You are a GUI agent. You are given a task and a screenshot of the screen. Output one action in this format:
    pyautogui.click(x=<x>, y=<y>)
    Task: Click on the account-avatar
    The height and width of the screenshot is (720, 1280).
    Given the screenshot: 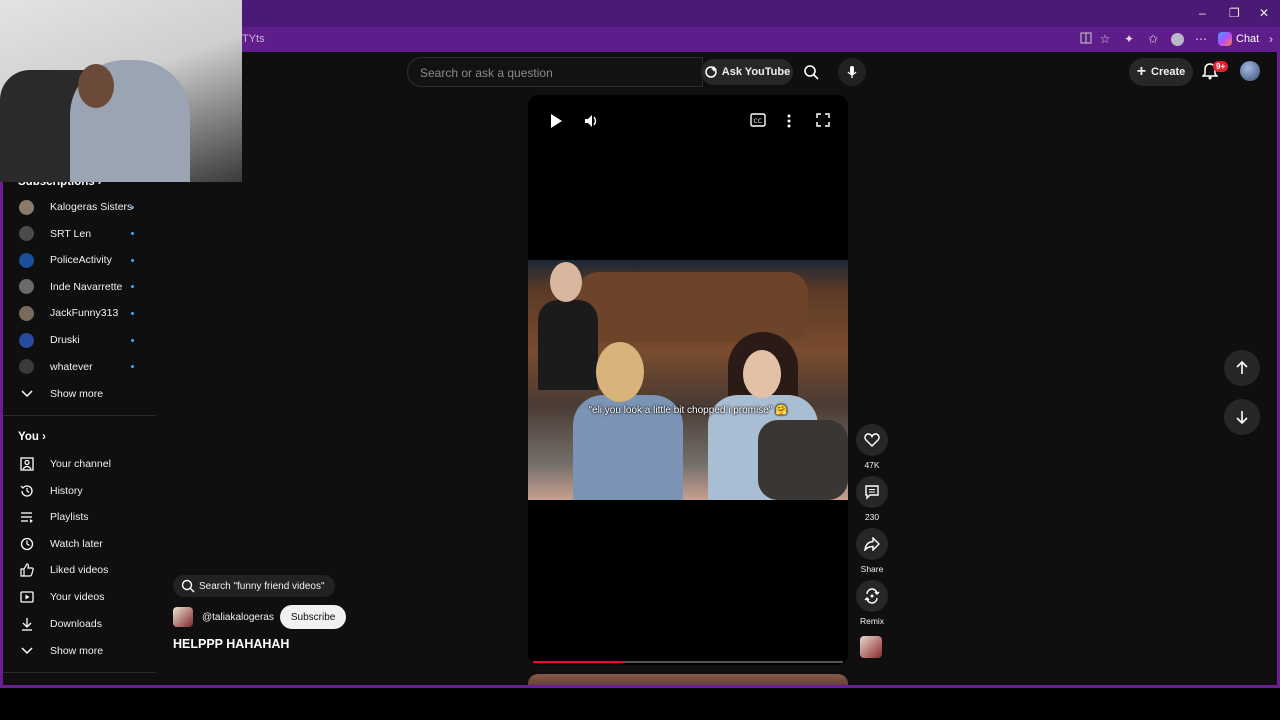 What is the action you would take?
    pyautogui.click(x=1250, y=71)
    